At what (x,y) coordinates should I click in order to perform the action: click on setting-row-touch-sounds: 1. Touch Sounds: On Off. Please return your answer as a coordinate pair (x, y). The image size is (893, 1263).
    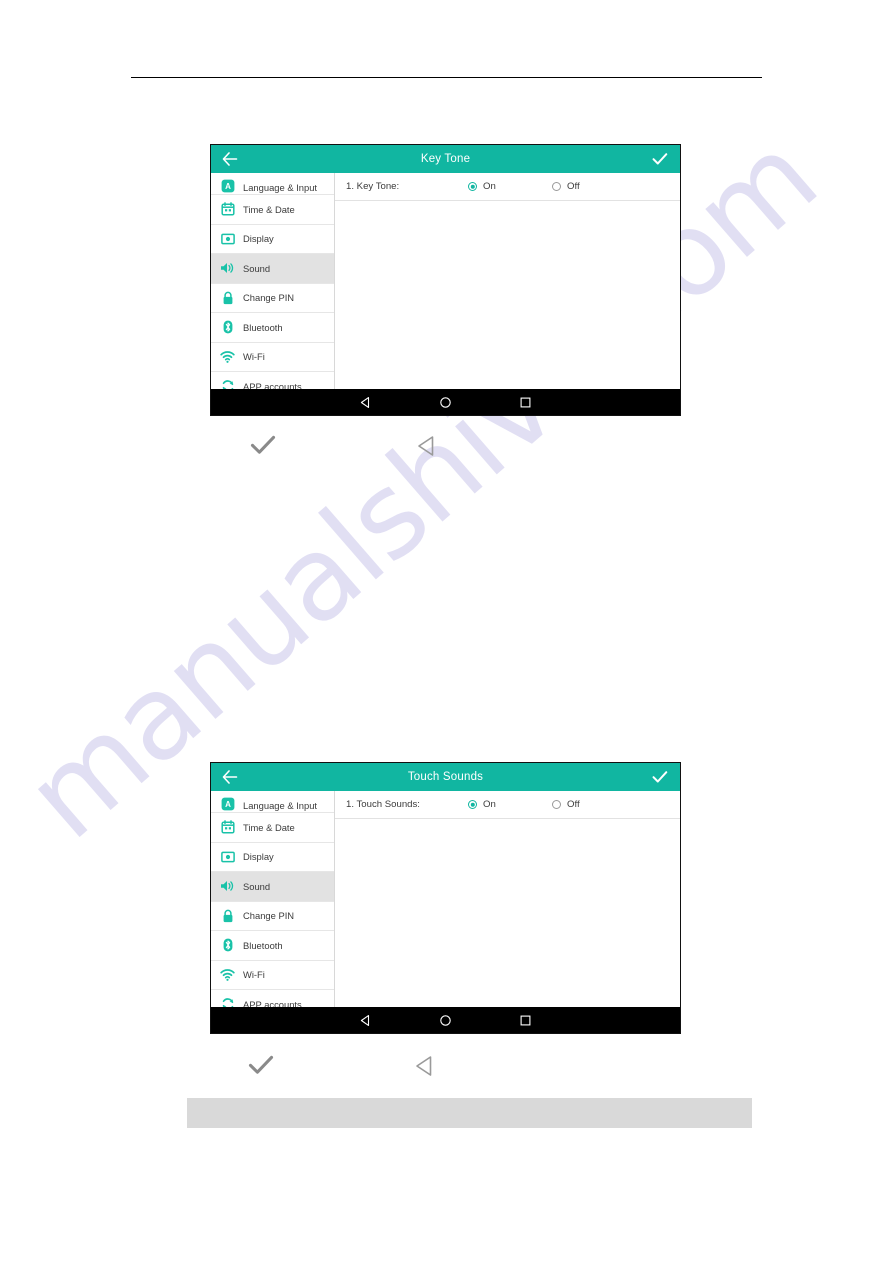
    Looking at the image, I should click on (507, 805).